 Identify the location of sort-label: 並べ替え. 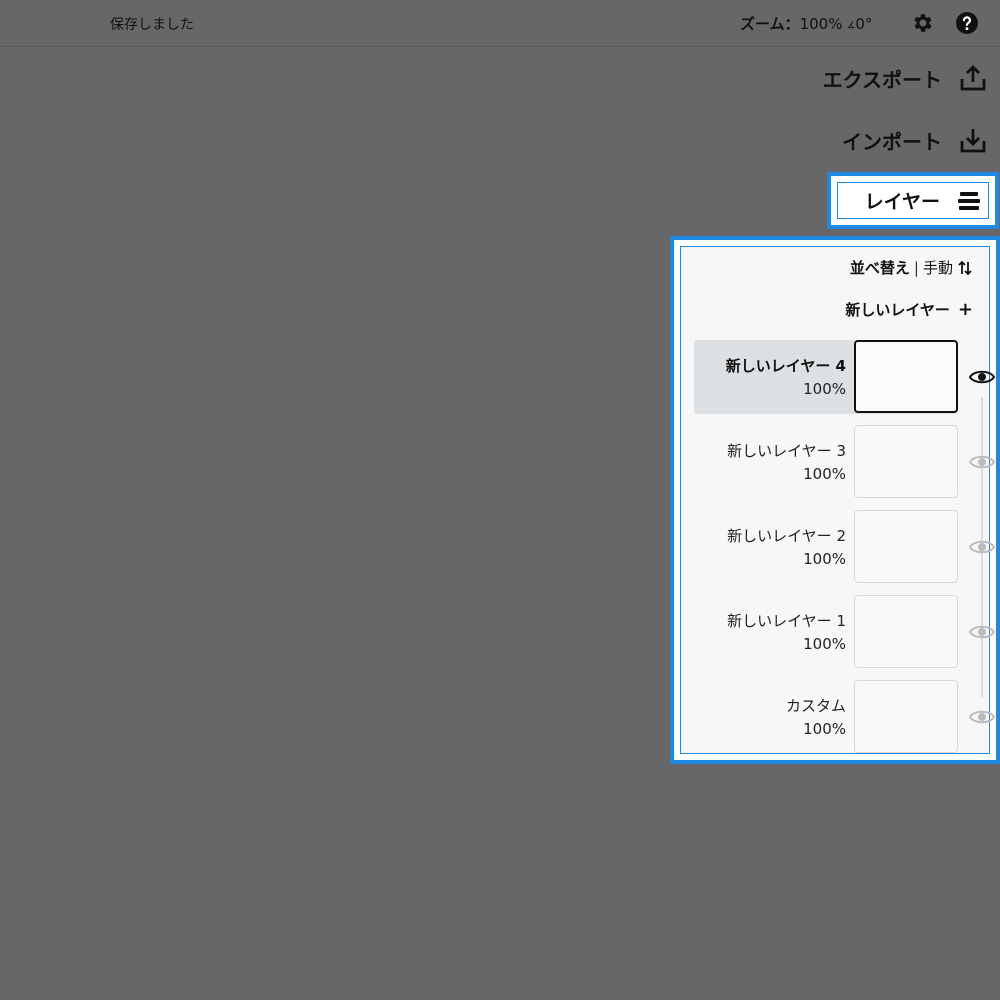
(879, 268).